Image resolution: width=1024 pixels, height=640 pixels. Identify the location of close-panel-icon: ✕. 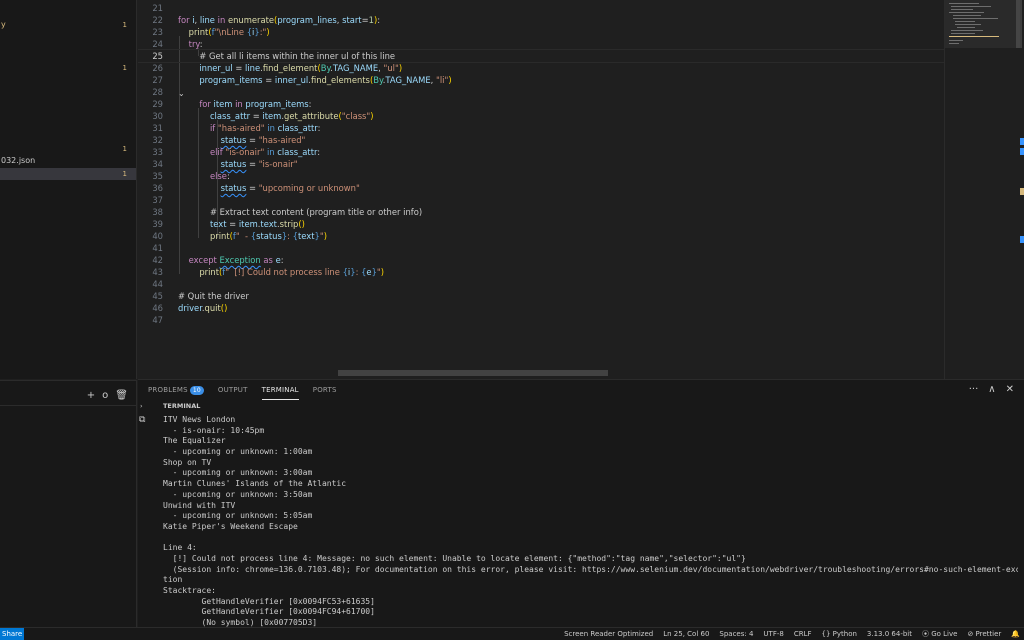
(1010, 389).